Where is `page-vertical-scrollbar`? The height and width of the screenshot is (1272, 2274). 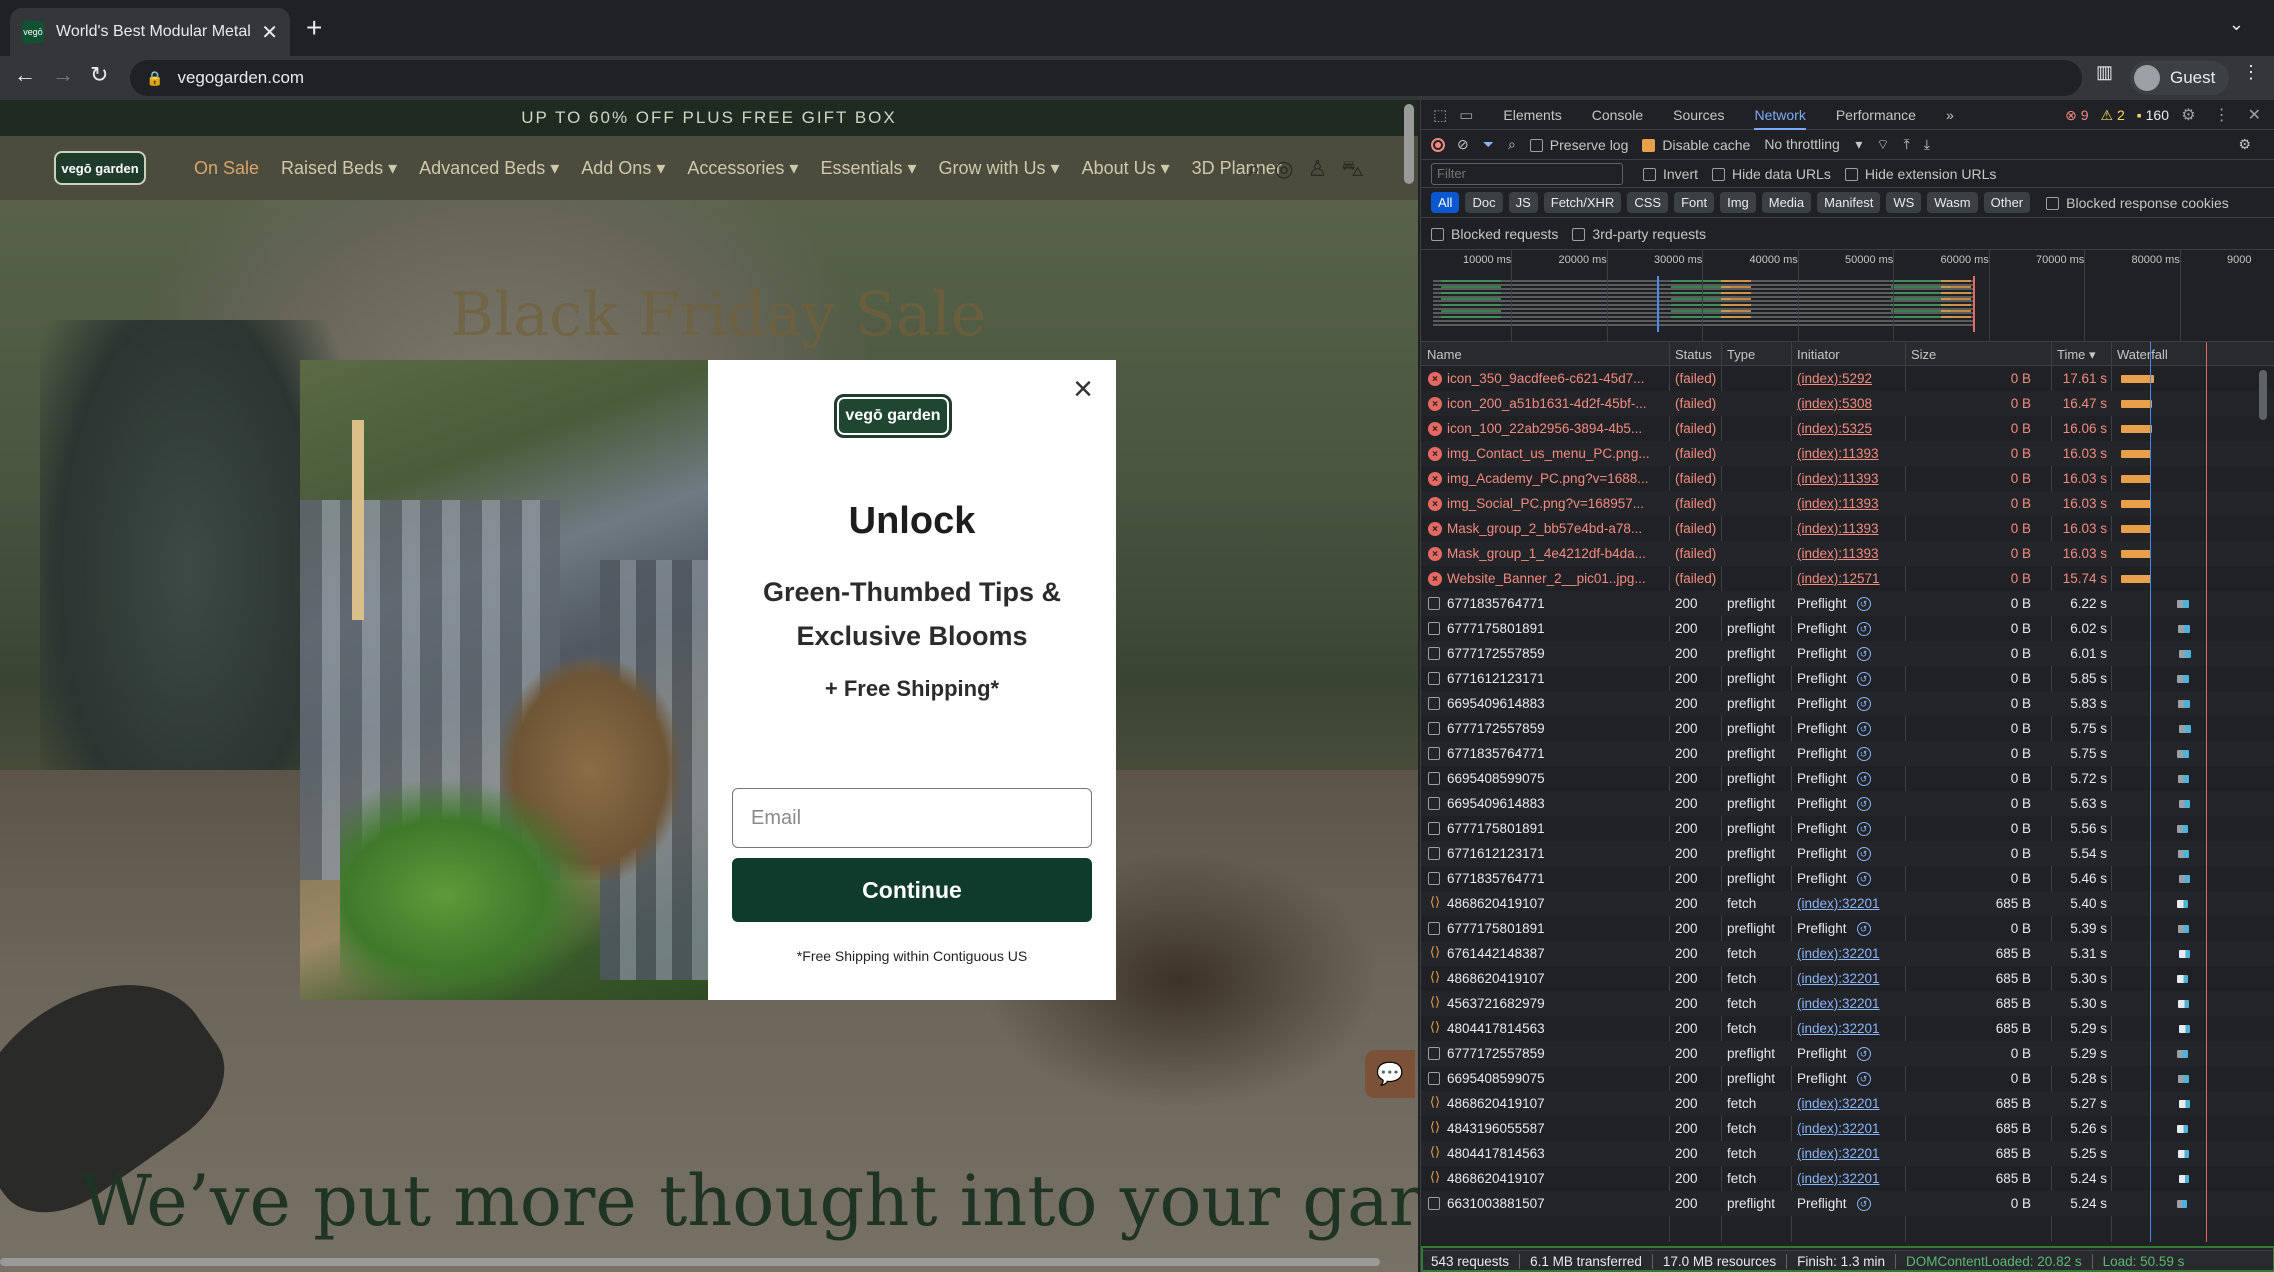
page-vertical-scrollbar is located at coordinates (1409, 144).